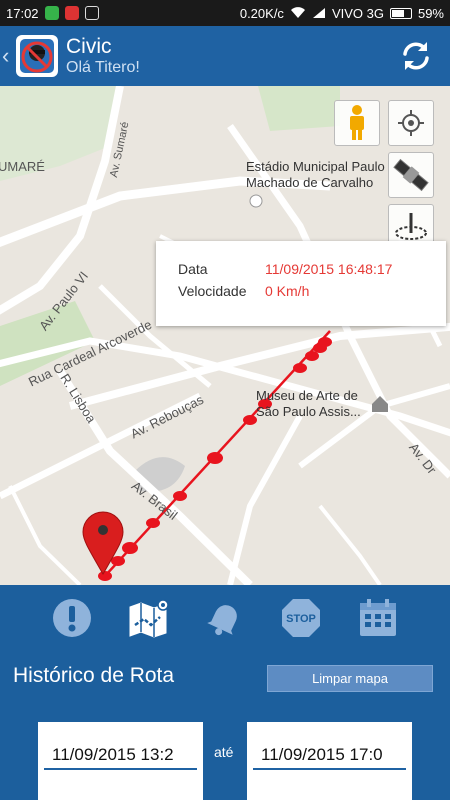 This screenshot has width=450, height=800. Describe the element at coordinates (224, 752) in the screenshot. I see `until-label: até` at that location.